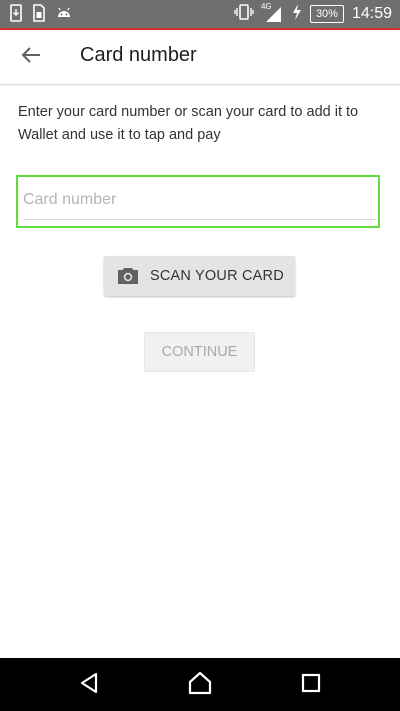  What do you see at coordinates (266, 6) in the screenshot?
I see `network-type-label: 4G` at bounding box center [266, 6].